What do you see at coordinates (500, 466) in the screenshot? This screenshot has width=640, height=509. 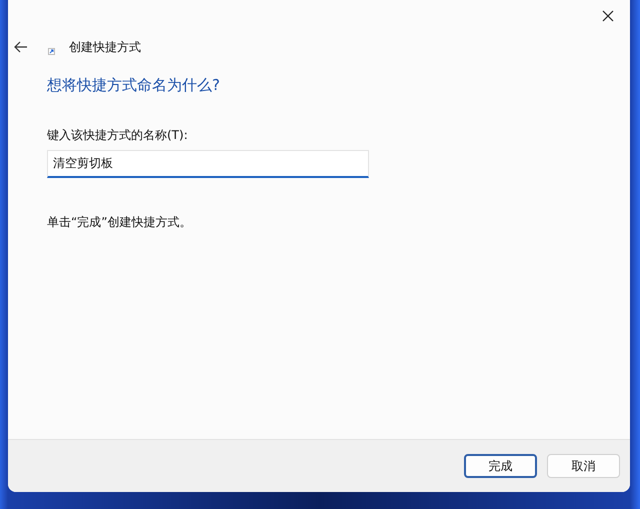 I see `dialog-button: 完成` at bounding box center [500, 466].